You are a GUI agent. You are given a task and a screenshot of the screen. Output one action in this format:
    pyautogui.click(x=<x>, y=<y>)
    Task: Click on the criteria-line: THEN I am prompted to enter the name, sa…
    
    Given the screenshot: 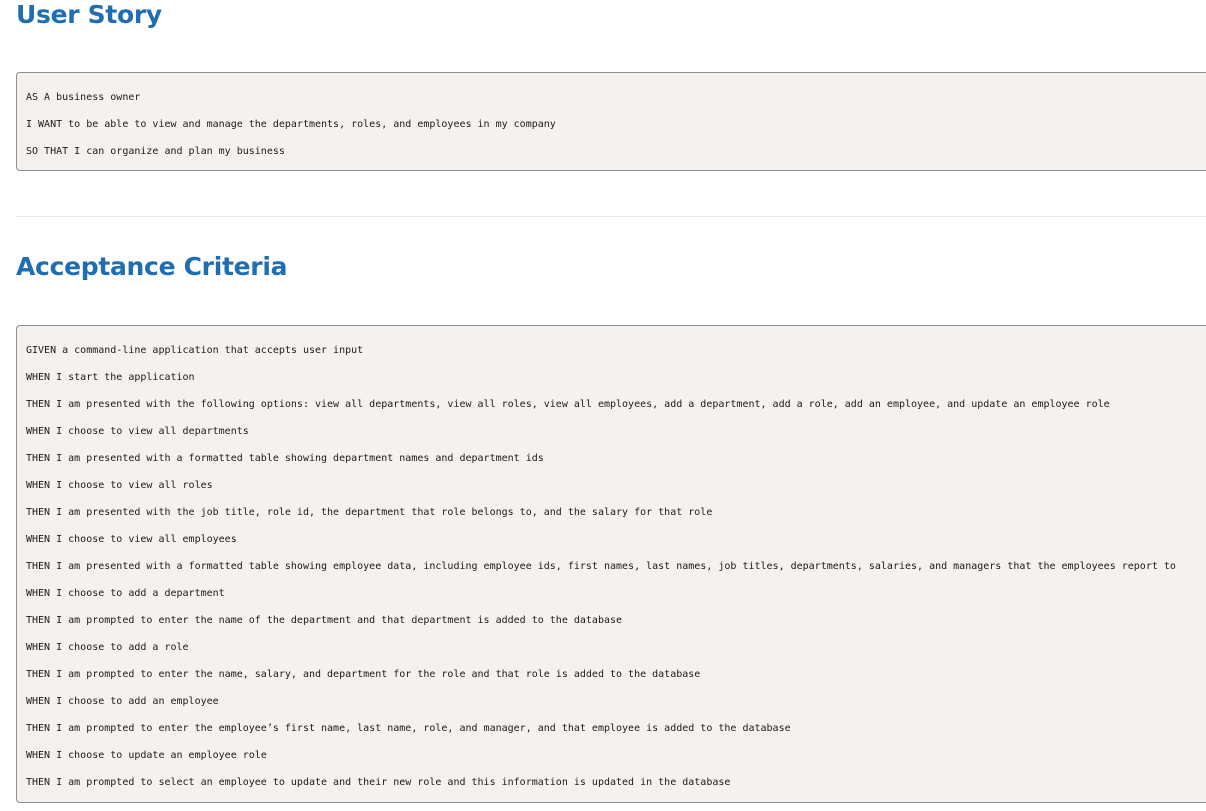 What is the action you would take?
    pyautogui.click(x=363, y=674)
    